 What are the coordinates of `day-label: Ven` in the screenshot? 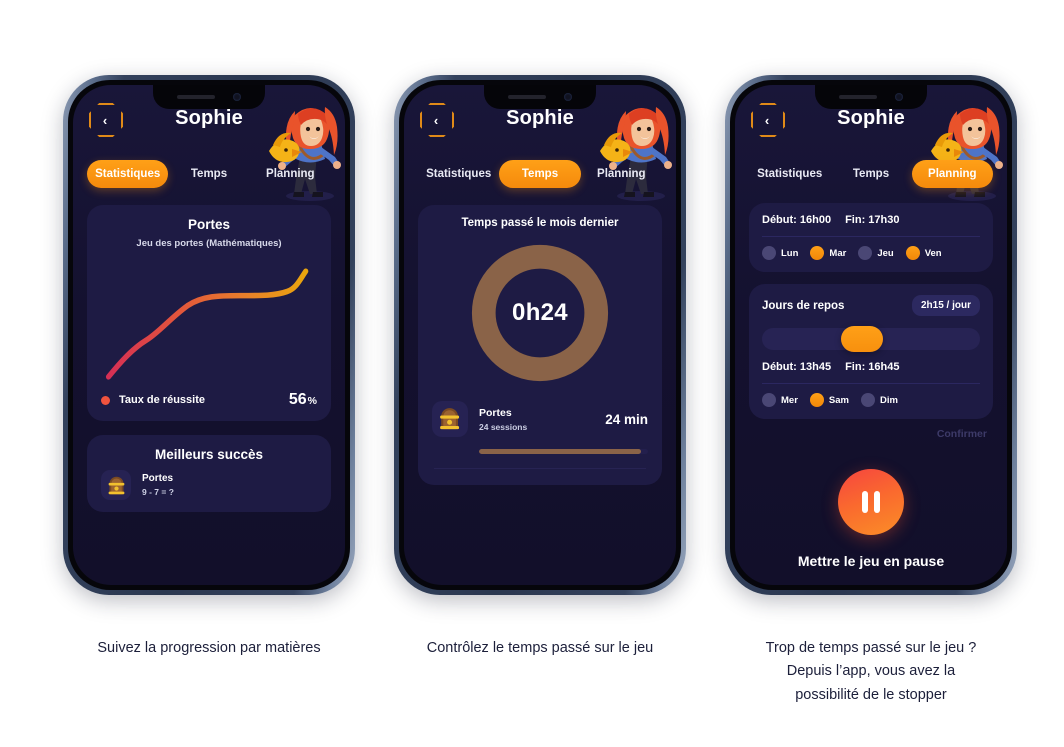 It's located at (933, 253).